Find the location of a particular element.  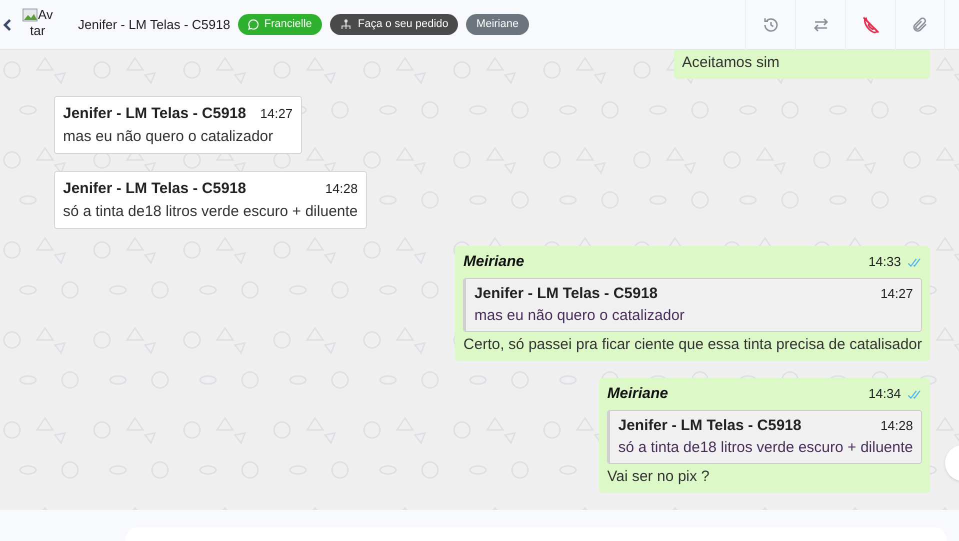

quoted-message: Jenifer - LM Telas - C5918 14:27 mas eu não quero o catalizador is located at coordinates (692, 305).